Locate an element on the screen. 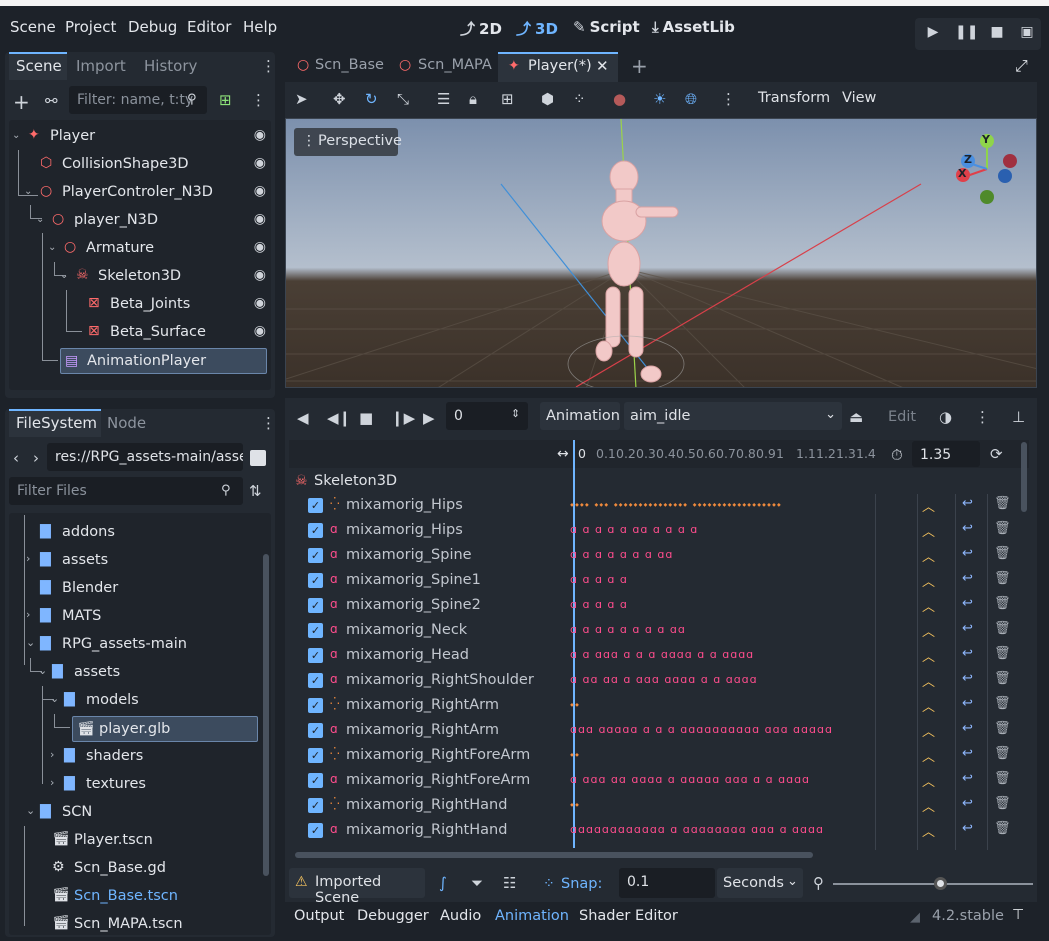 Image resolution: width=1049 pixels, height=941 pixels. track-keyframes: ɑ ɑ ɑ ɑ ɑ ɑɑ ɑ ɑ ɑ ɑ is located at coordinates (710, 529).